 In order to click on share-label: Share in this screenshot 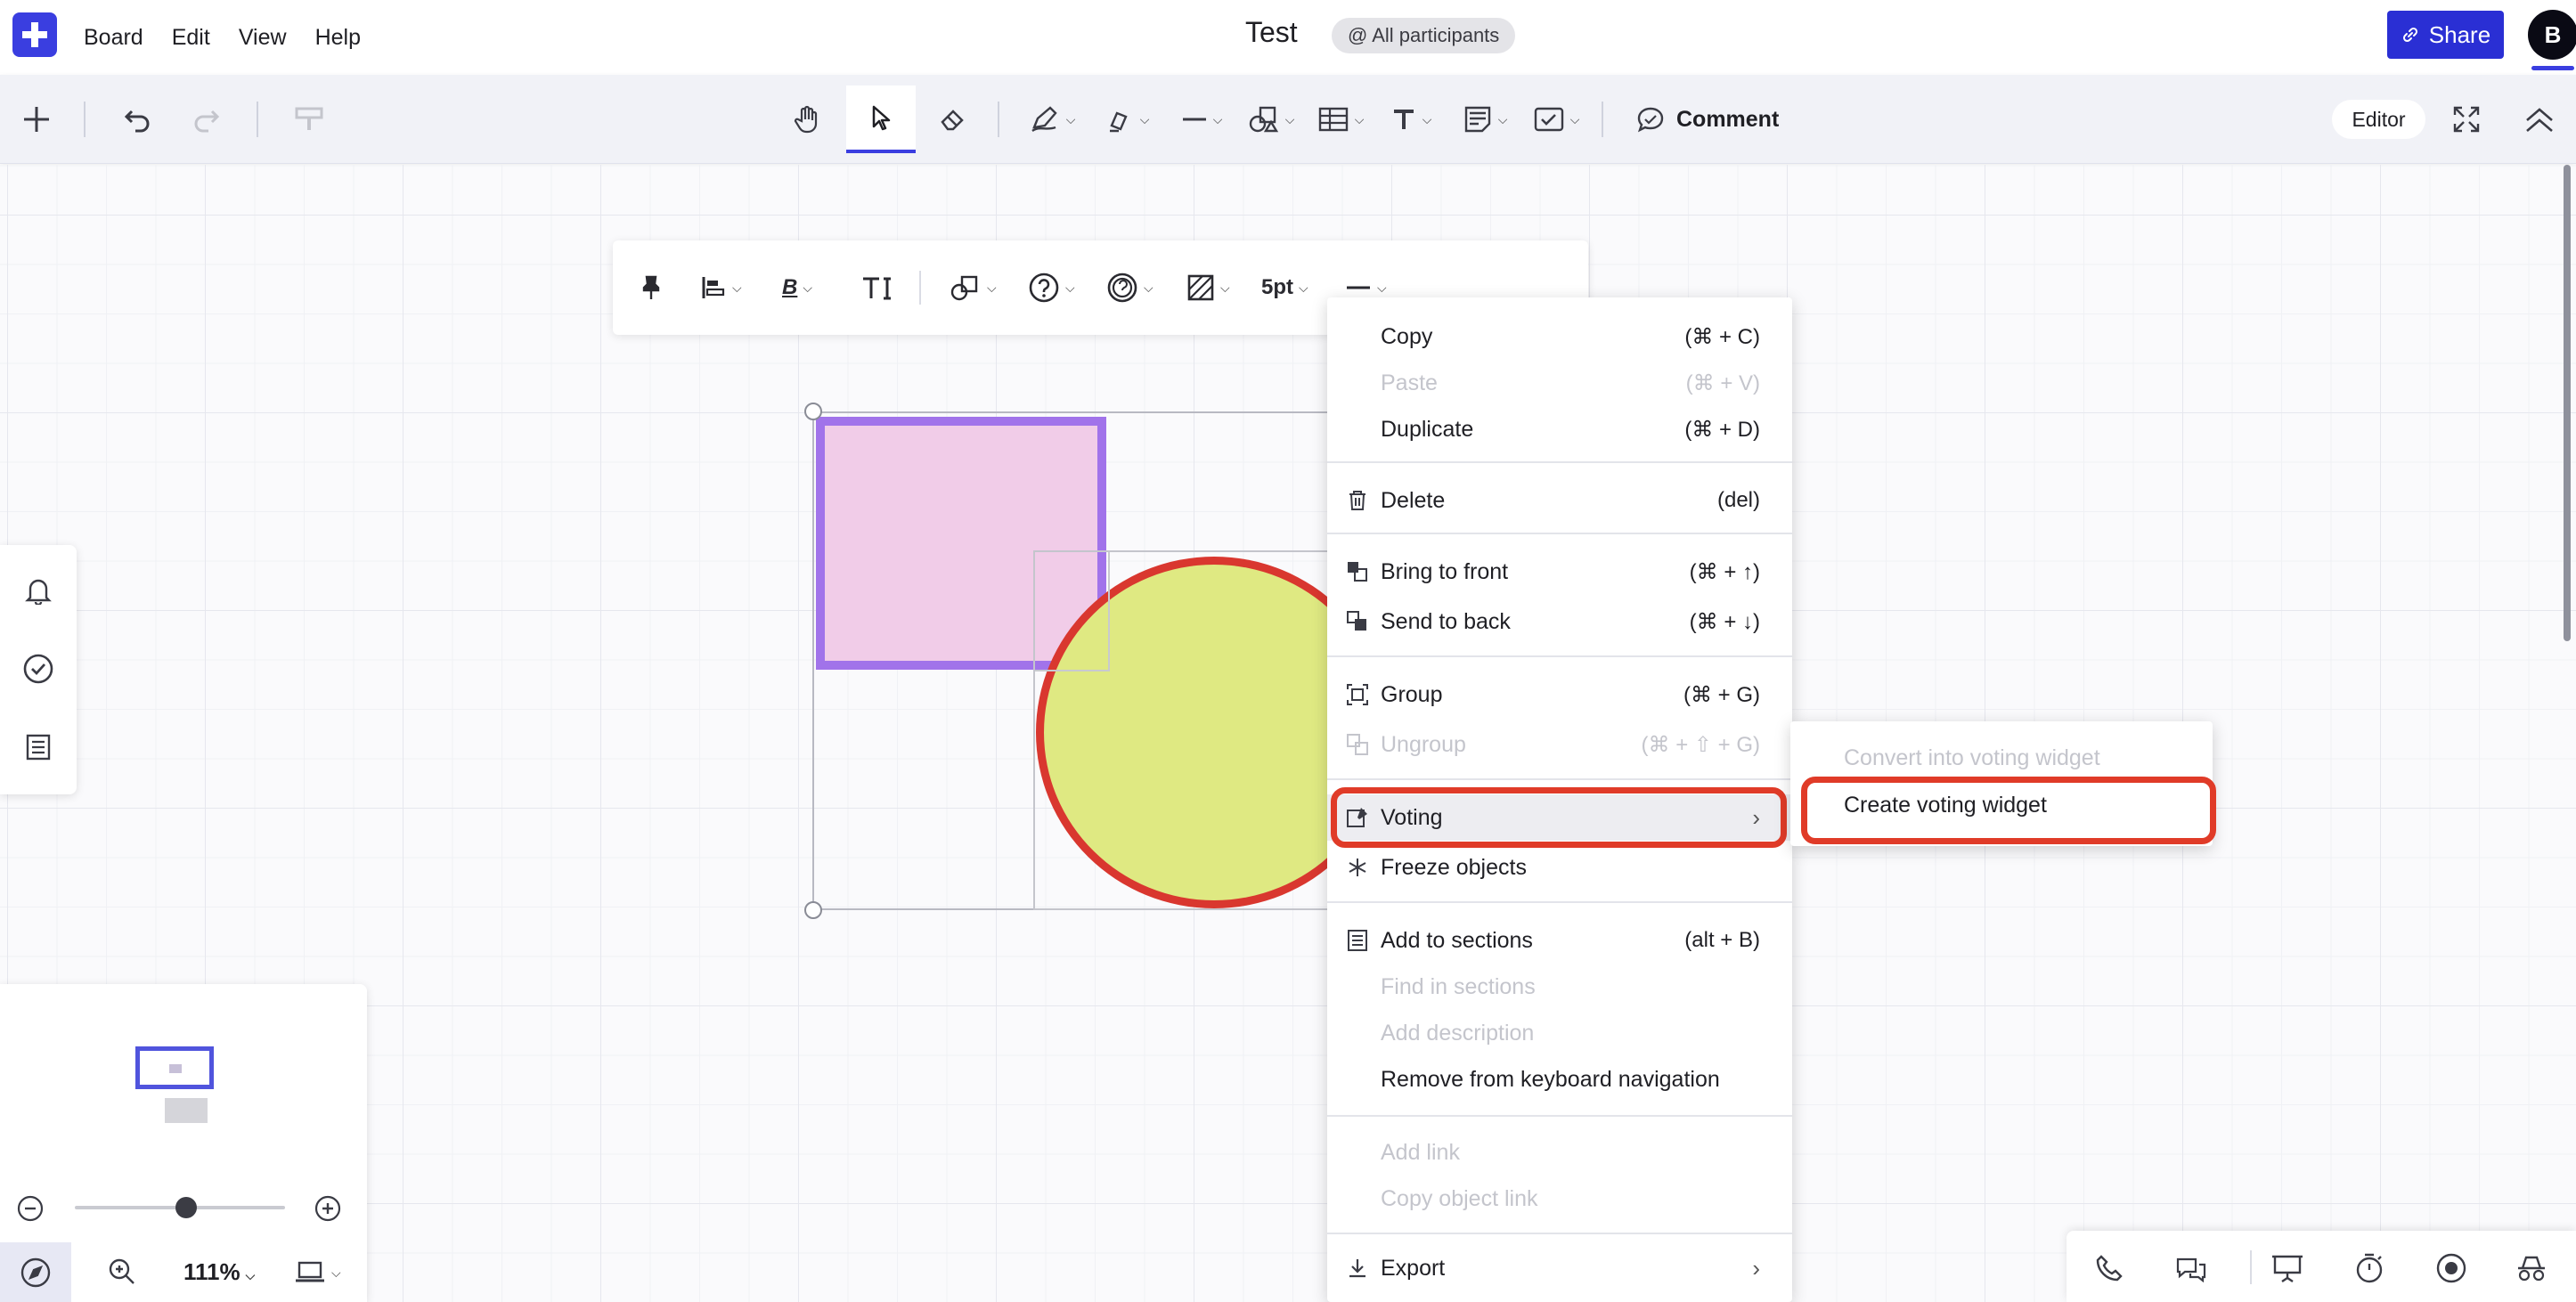, I will do `click(2460, 34)`.